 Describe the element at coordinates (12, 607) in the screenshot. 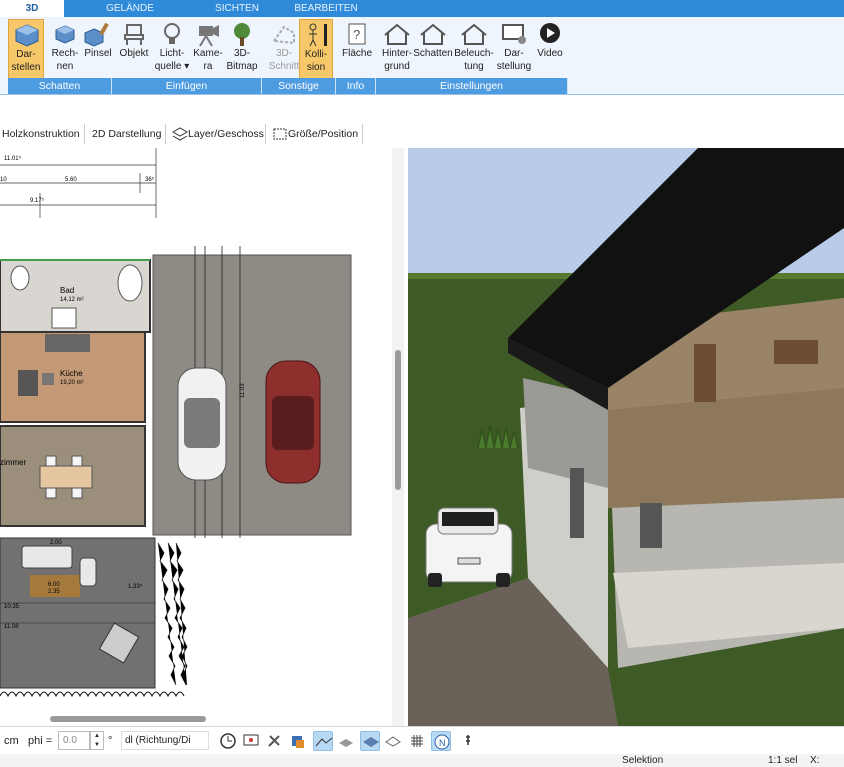

I see `dim-label: 10.35` at that location.